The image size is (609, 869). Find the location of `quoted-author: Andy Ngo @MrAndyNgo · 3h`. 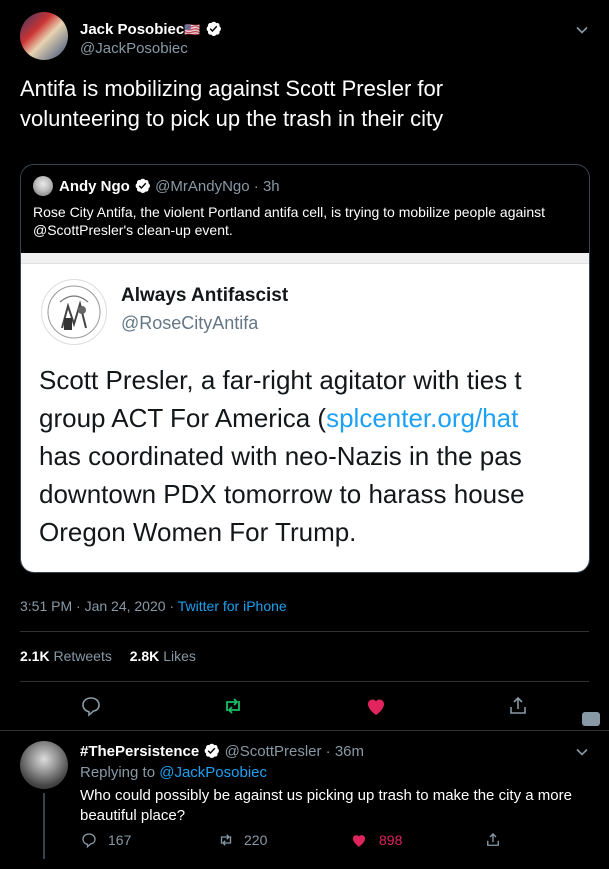

quoted-author: Andy Ngo @MrAndyNgo · 3h is located at coordinates (169, 186).